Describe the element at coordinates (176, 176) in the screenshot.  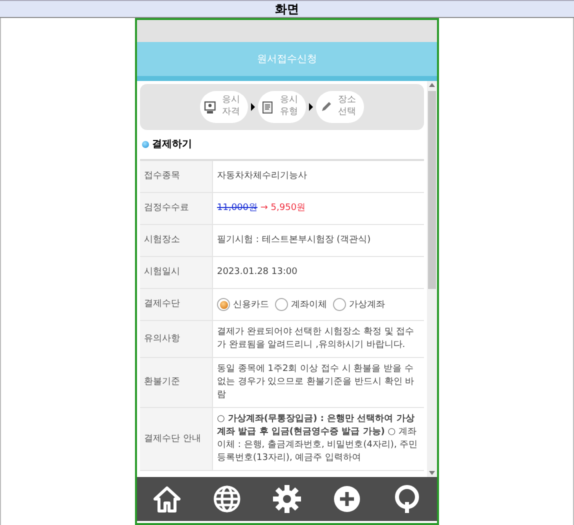
I see `row-label: 접수종목` at that location.